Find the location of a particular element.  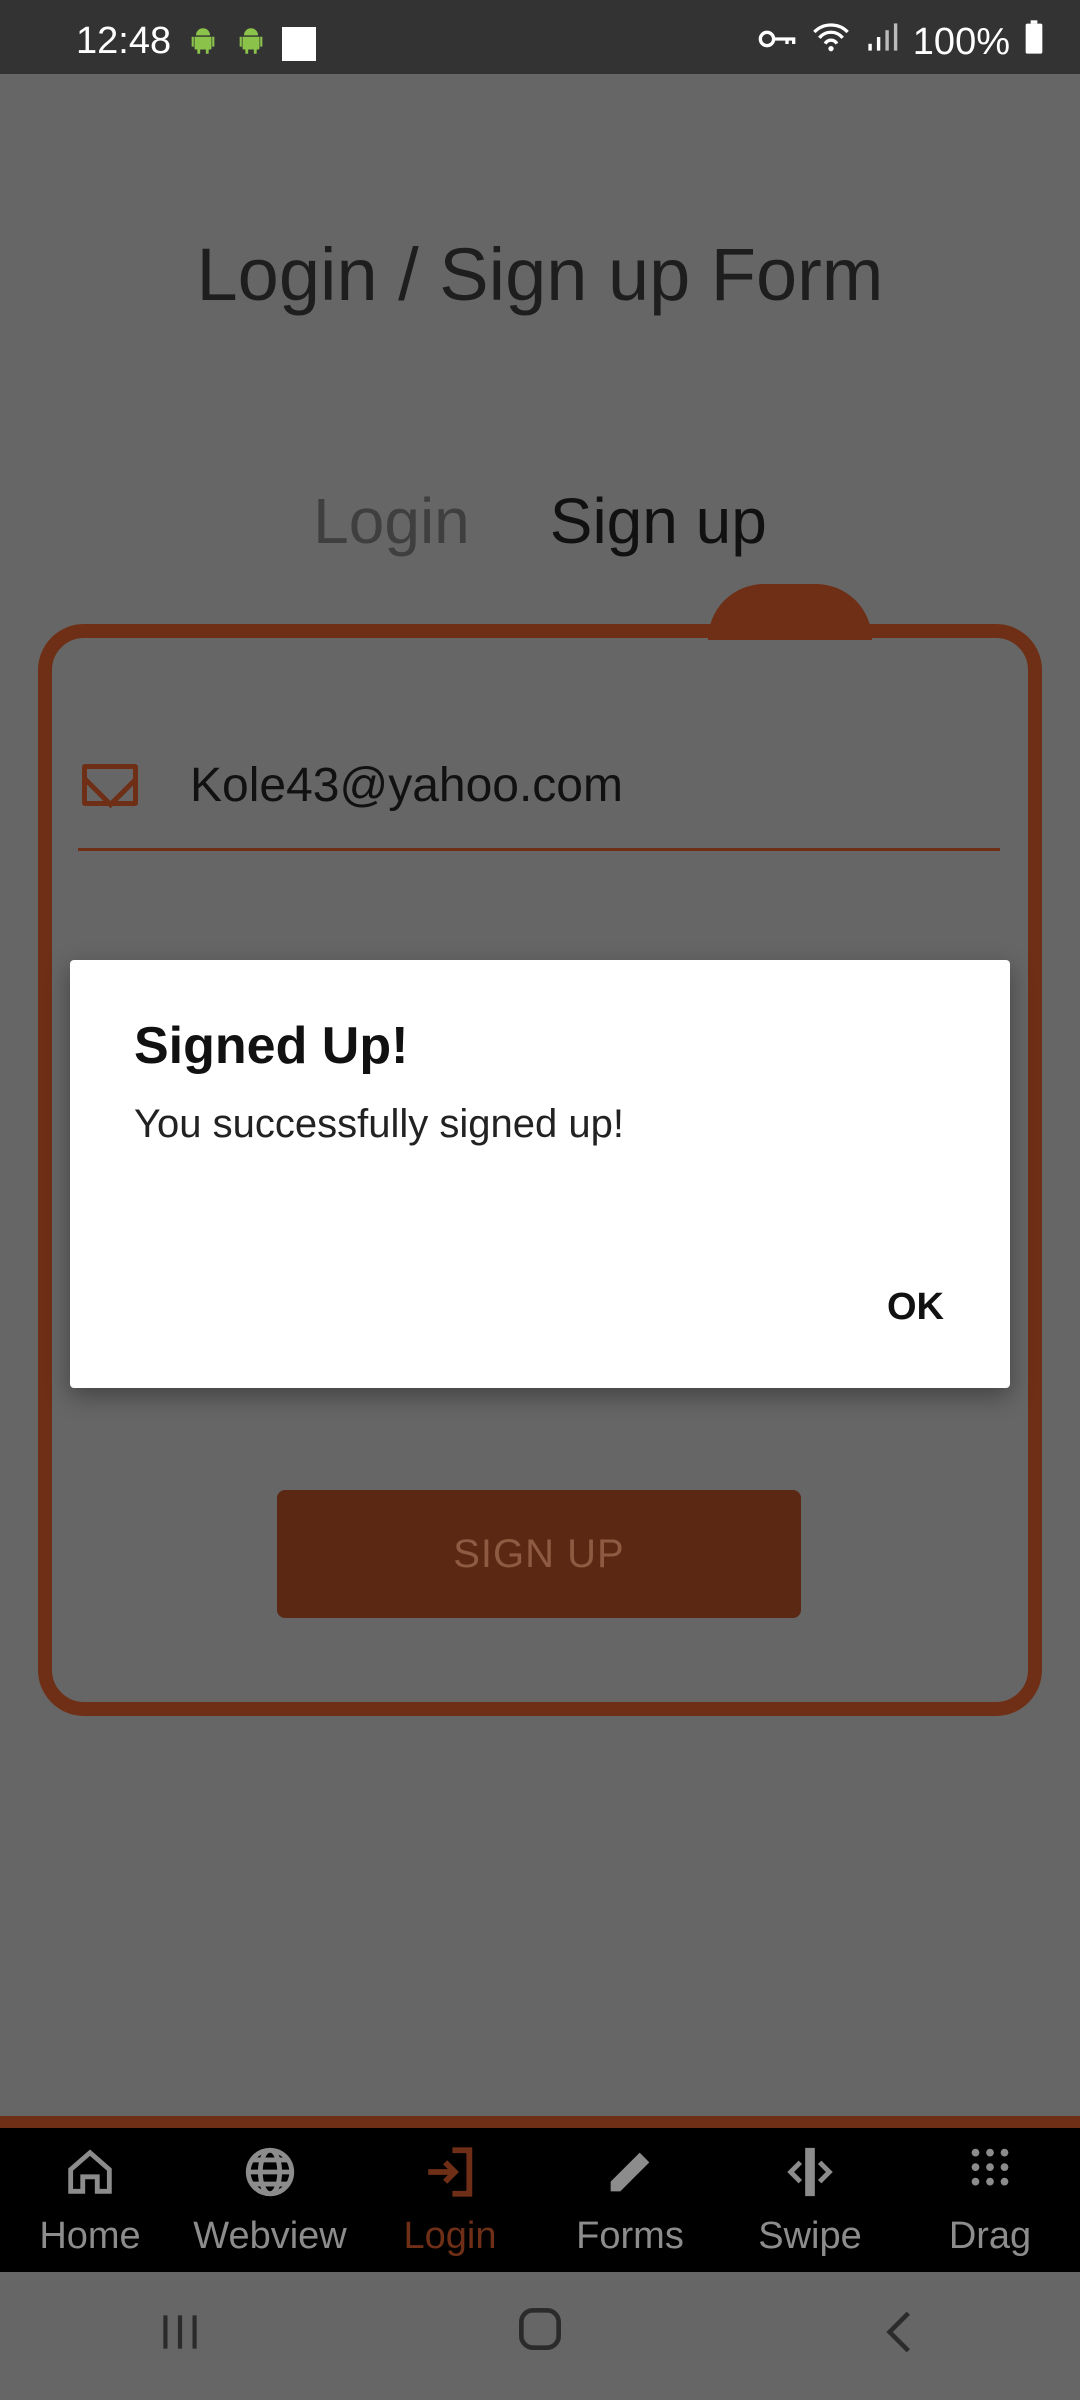

nav-item-webview: Webview is located at coordinates (270, 2200).